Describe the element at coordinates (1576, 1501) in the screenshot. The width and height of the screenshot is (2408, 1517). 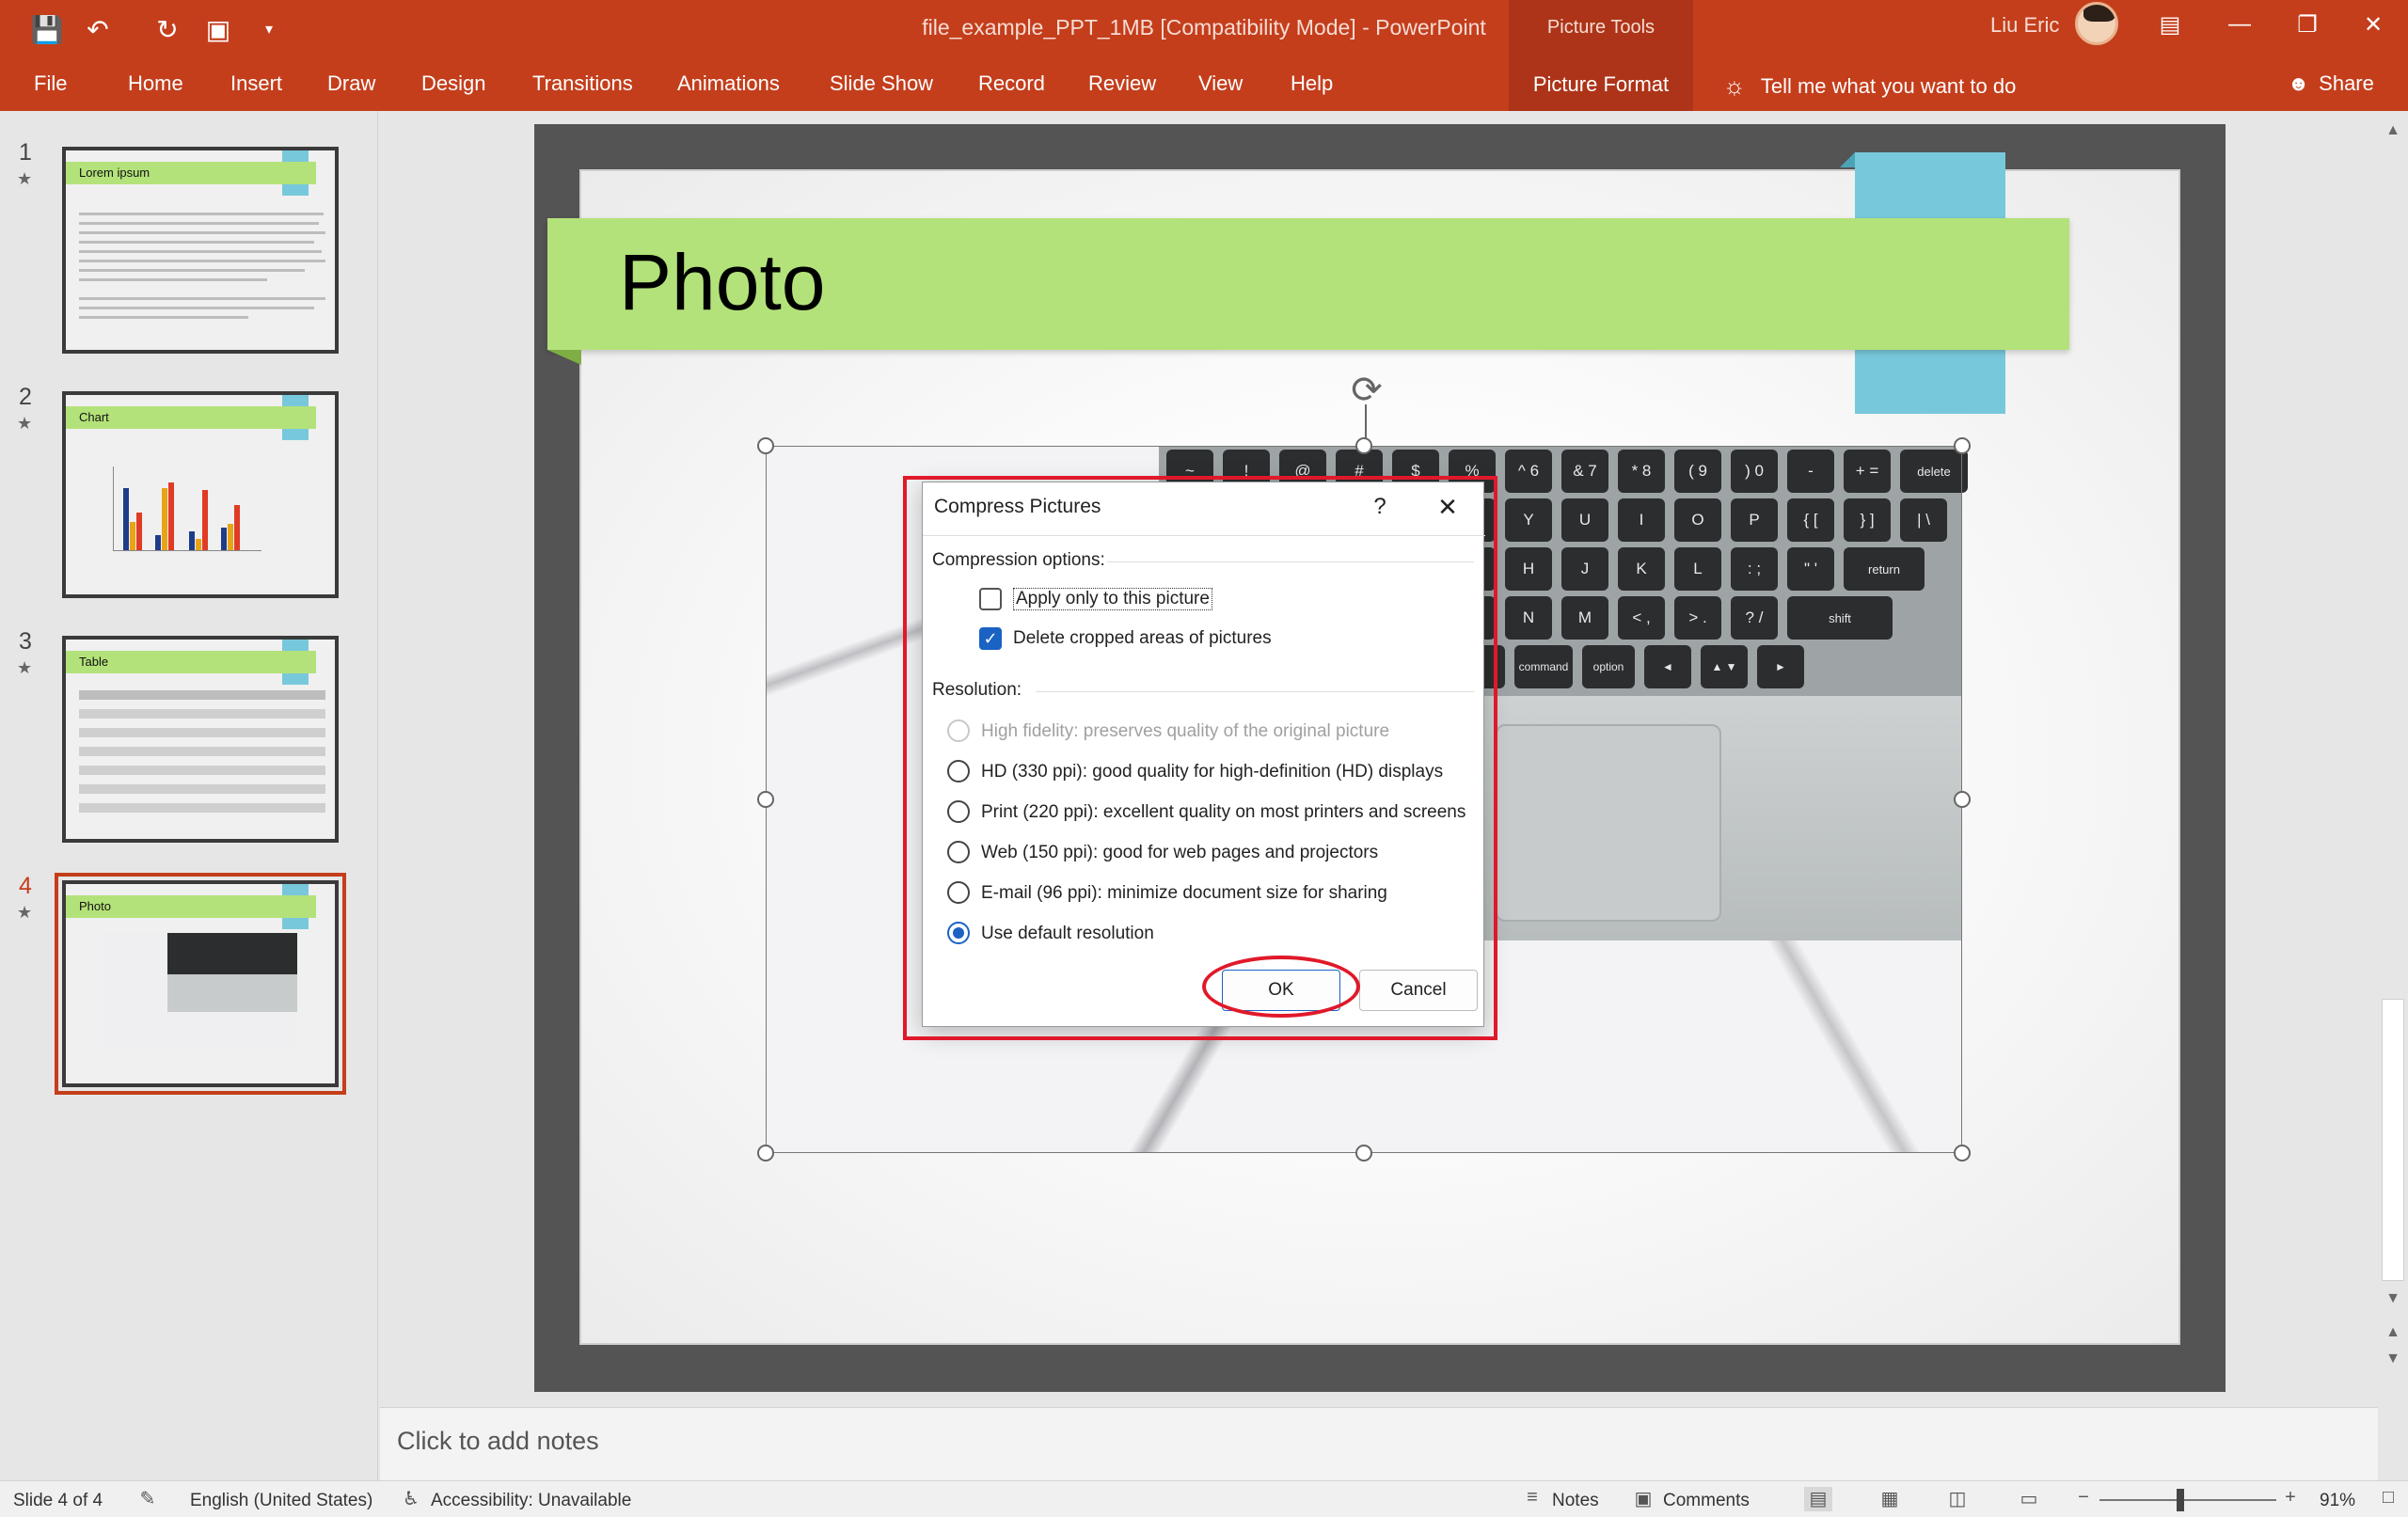
I see `notes-button: Notes` at that location.